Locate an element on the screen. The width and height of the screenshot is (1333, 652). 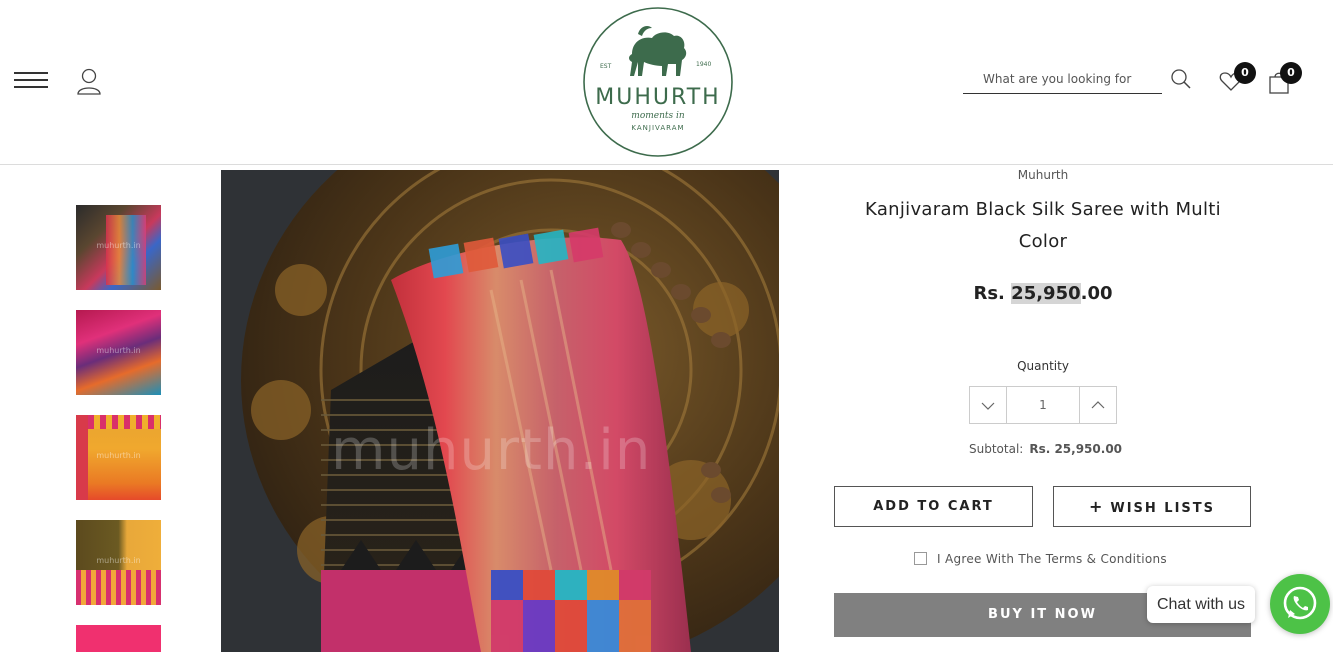
thumbnail-1: muhurth.in is located at coordinates (118, 247).